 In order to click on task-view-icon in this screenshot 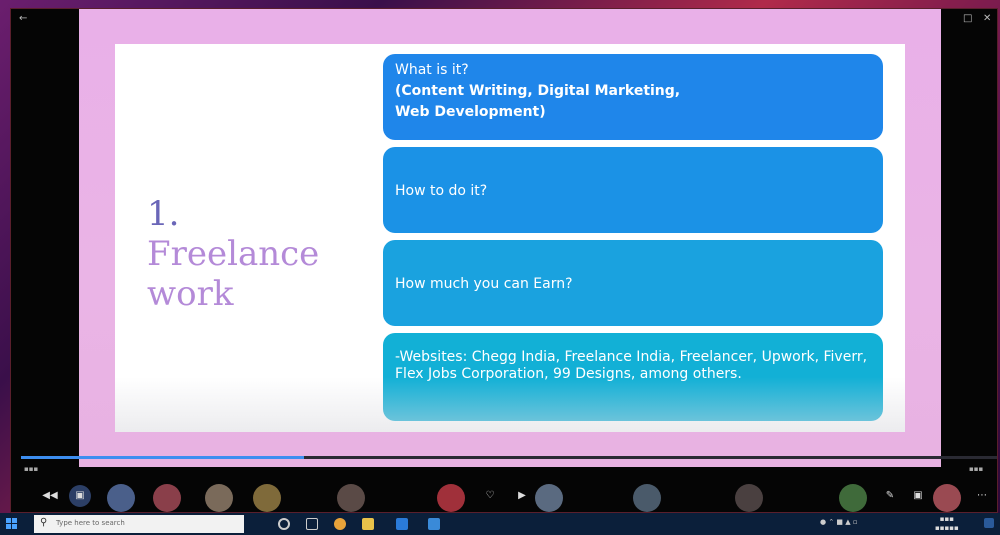, I will do `click(312, 524)`.